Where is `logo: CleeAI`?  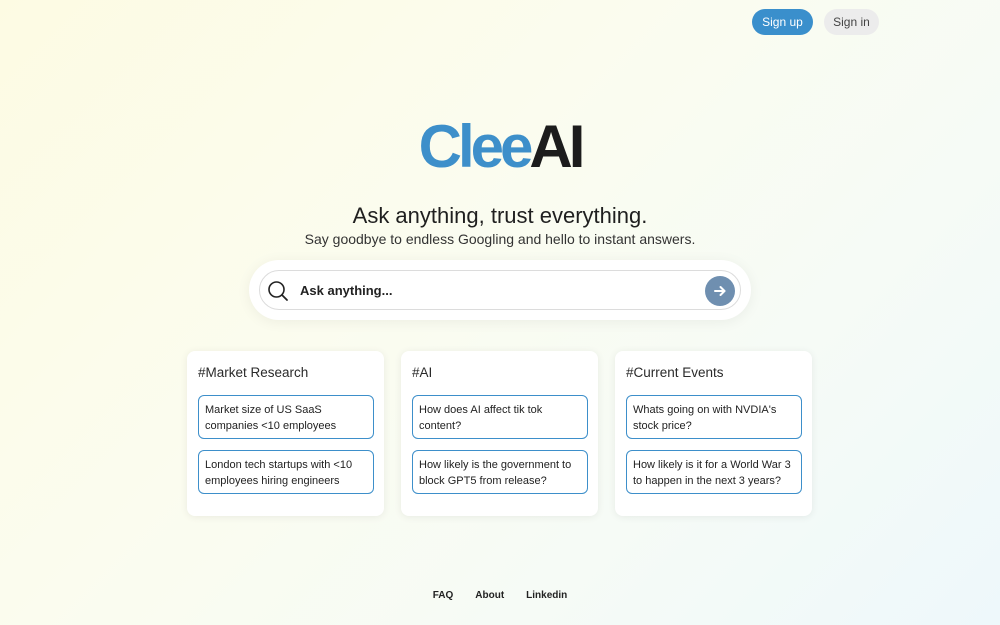 logo: CleeAI is located at coordinates (500, 147).